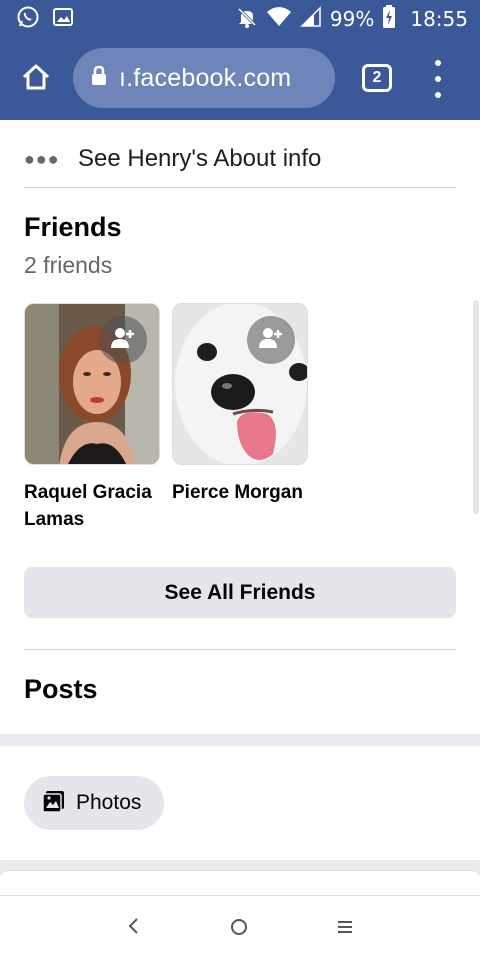 The image size is (480, 960). What do you see at coordinates (438, 63) in the screenshot?
I see `more-menu-icon` at bounding box center [438, 63].